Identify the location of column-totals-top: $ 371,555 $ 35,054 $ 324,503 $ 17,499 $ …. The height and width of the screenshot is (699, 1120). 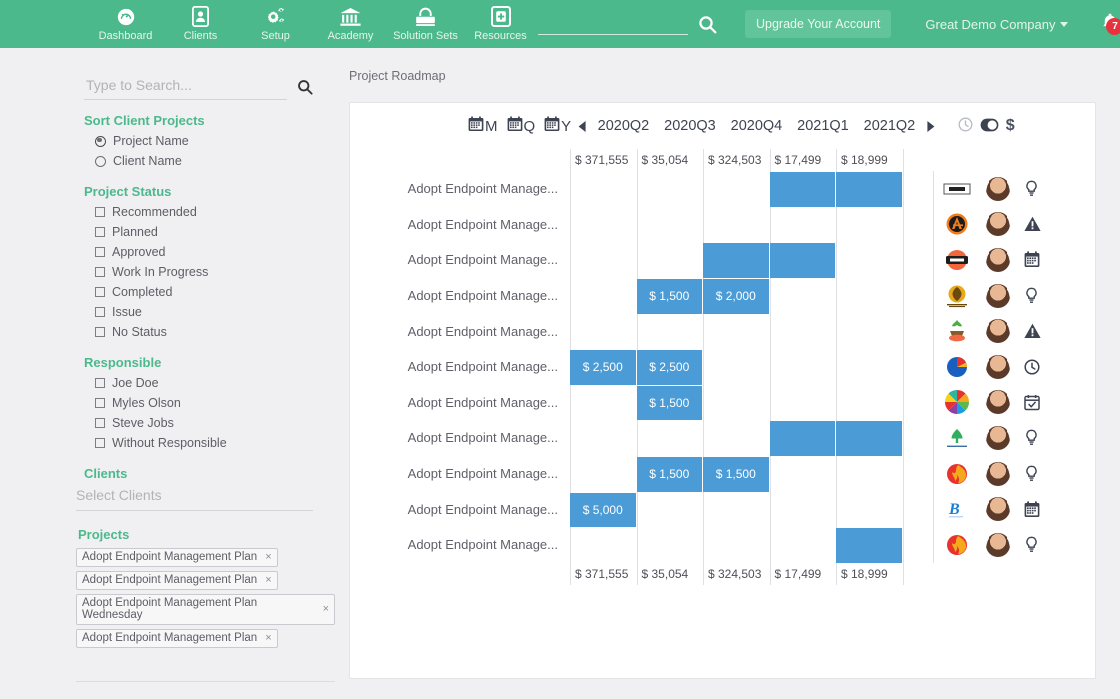
(722, 160).